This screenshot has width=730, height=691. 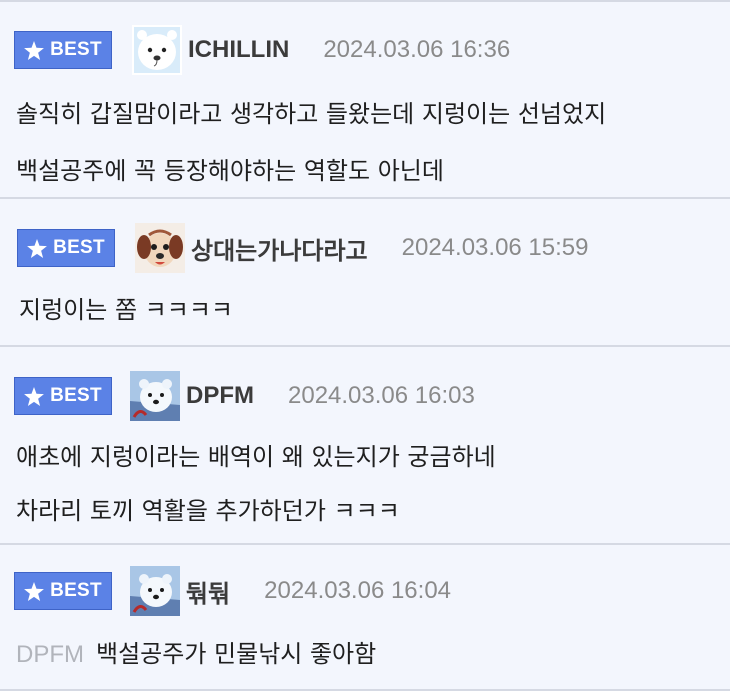 What do you see at coordinates (236, 654) in the screenshot?
I see `comment-text: 백설공주가 민물낚시 좋아함` at bounding box center [236, 654].